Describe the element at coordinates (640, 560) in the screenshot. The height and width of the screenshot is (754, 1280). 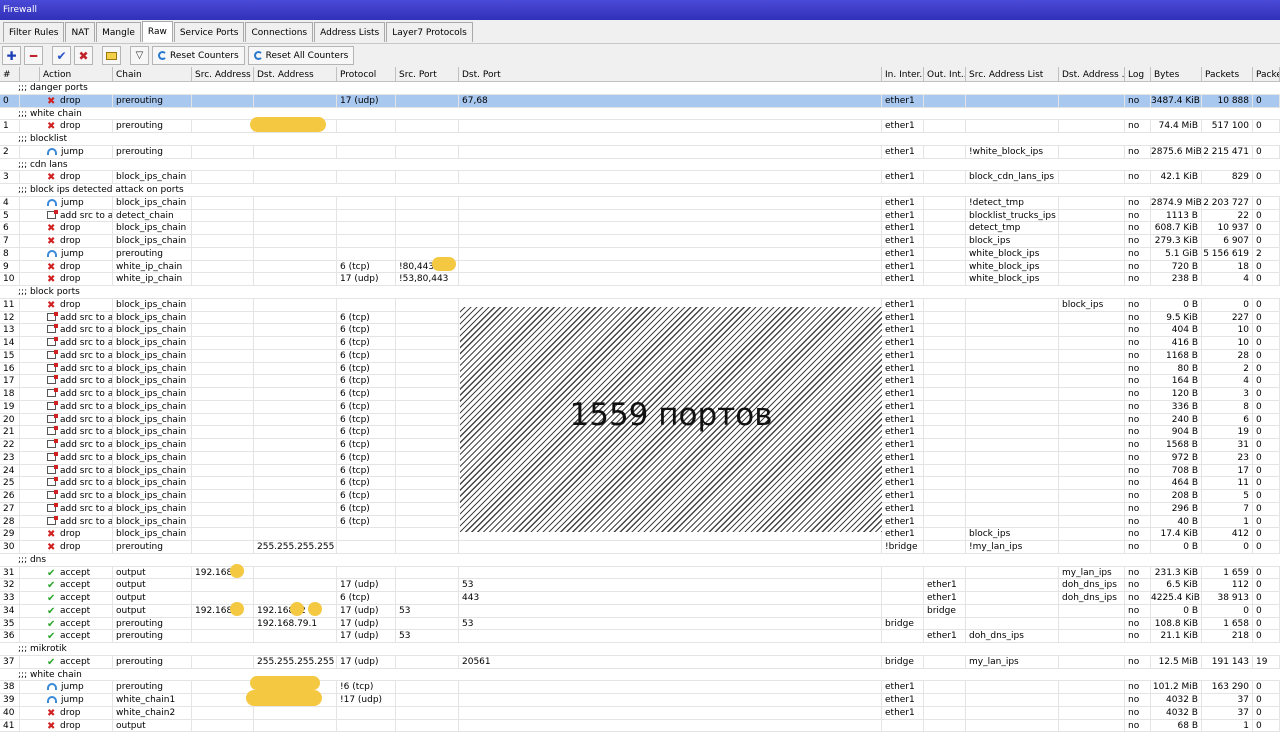
I see `comment-row: ;;; dns` at that location.